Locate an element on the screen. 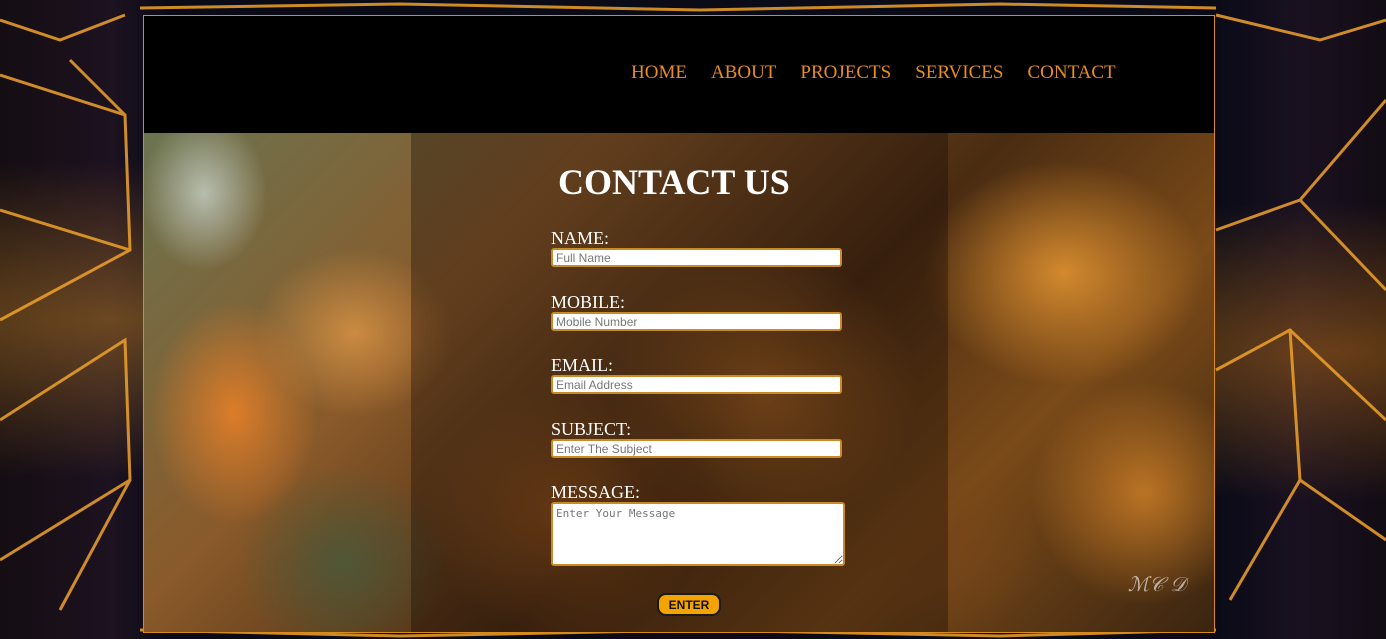  navbar: HOME ABOUT PROJECTS SERVICES CONTACT is located at coordinates (679, 74).